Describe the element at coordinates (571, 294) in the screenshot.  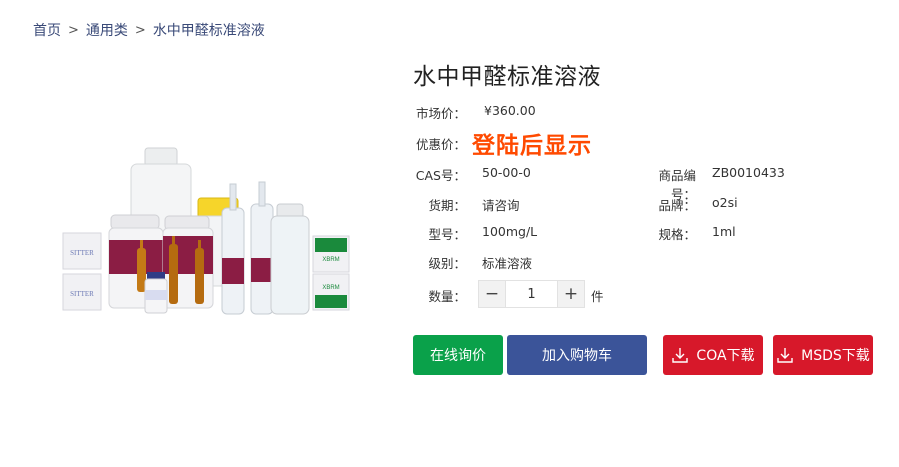
I see `quantity-increase-button: +` at that location.